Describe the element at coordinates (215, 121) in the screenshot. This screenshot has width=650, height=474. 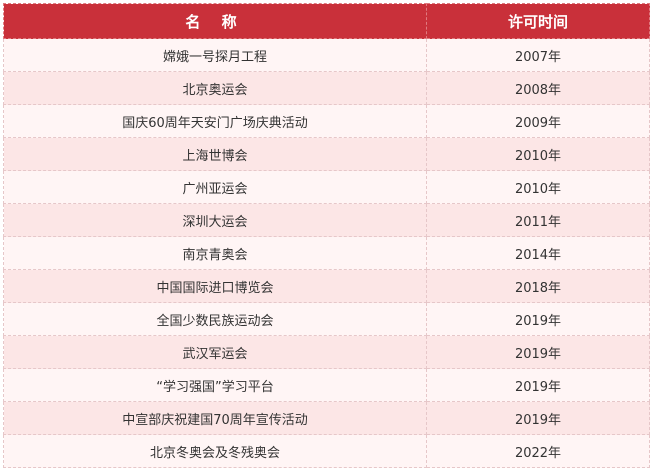
I see `cell-name: 国庆60周年天安门广场庆典活动` at that location.